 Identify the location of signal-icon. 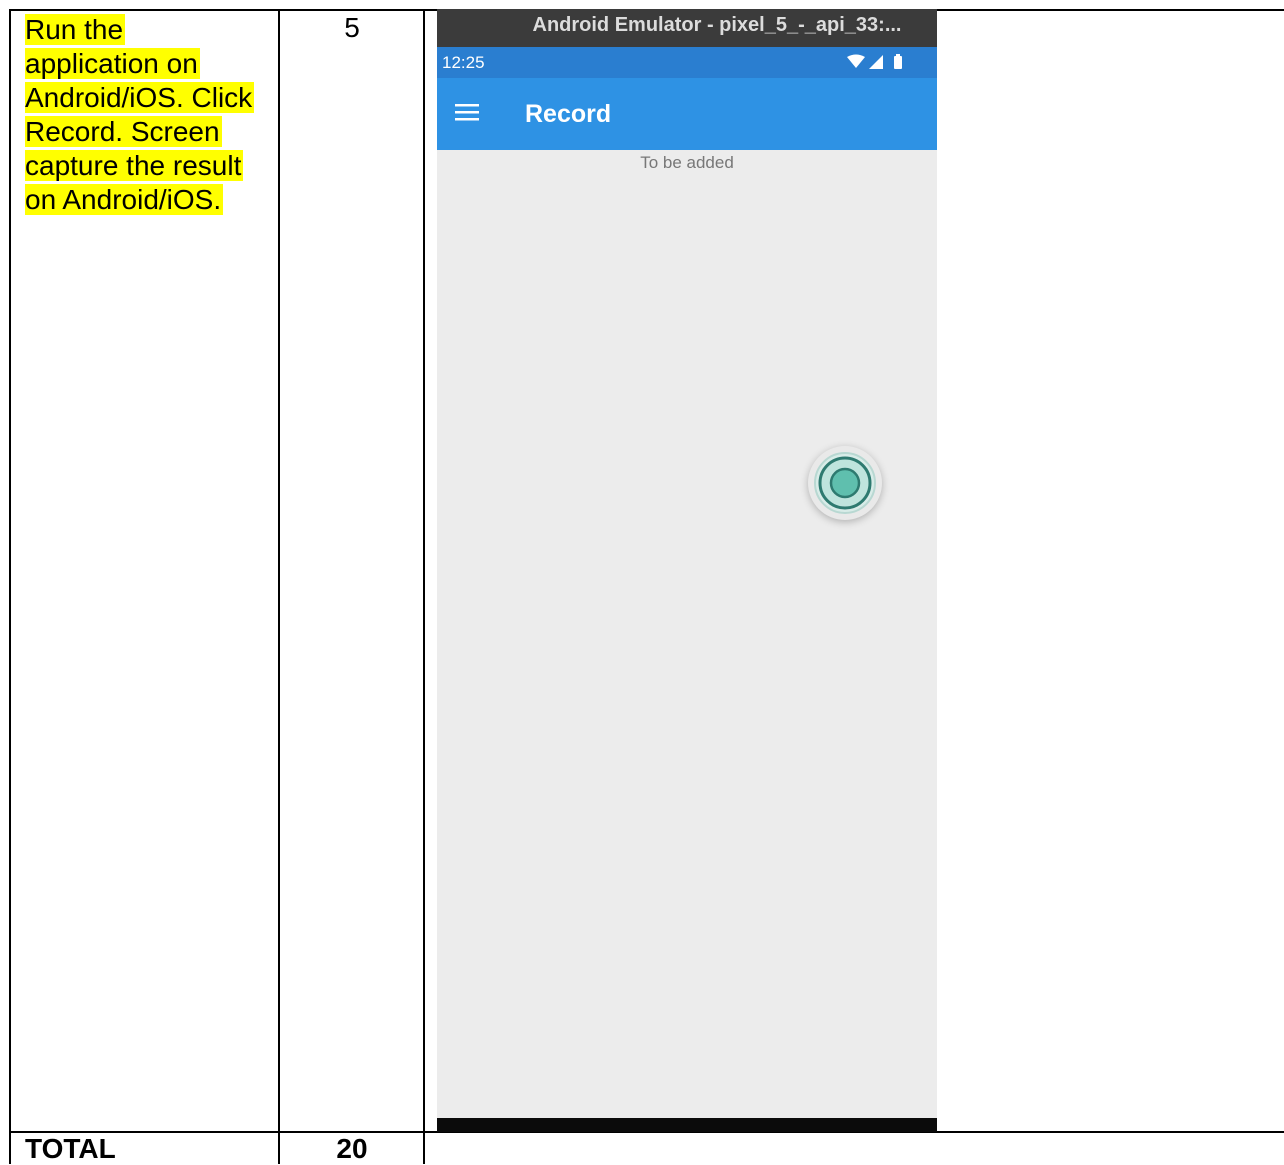
(876, 62).